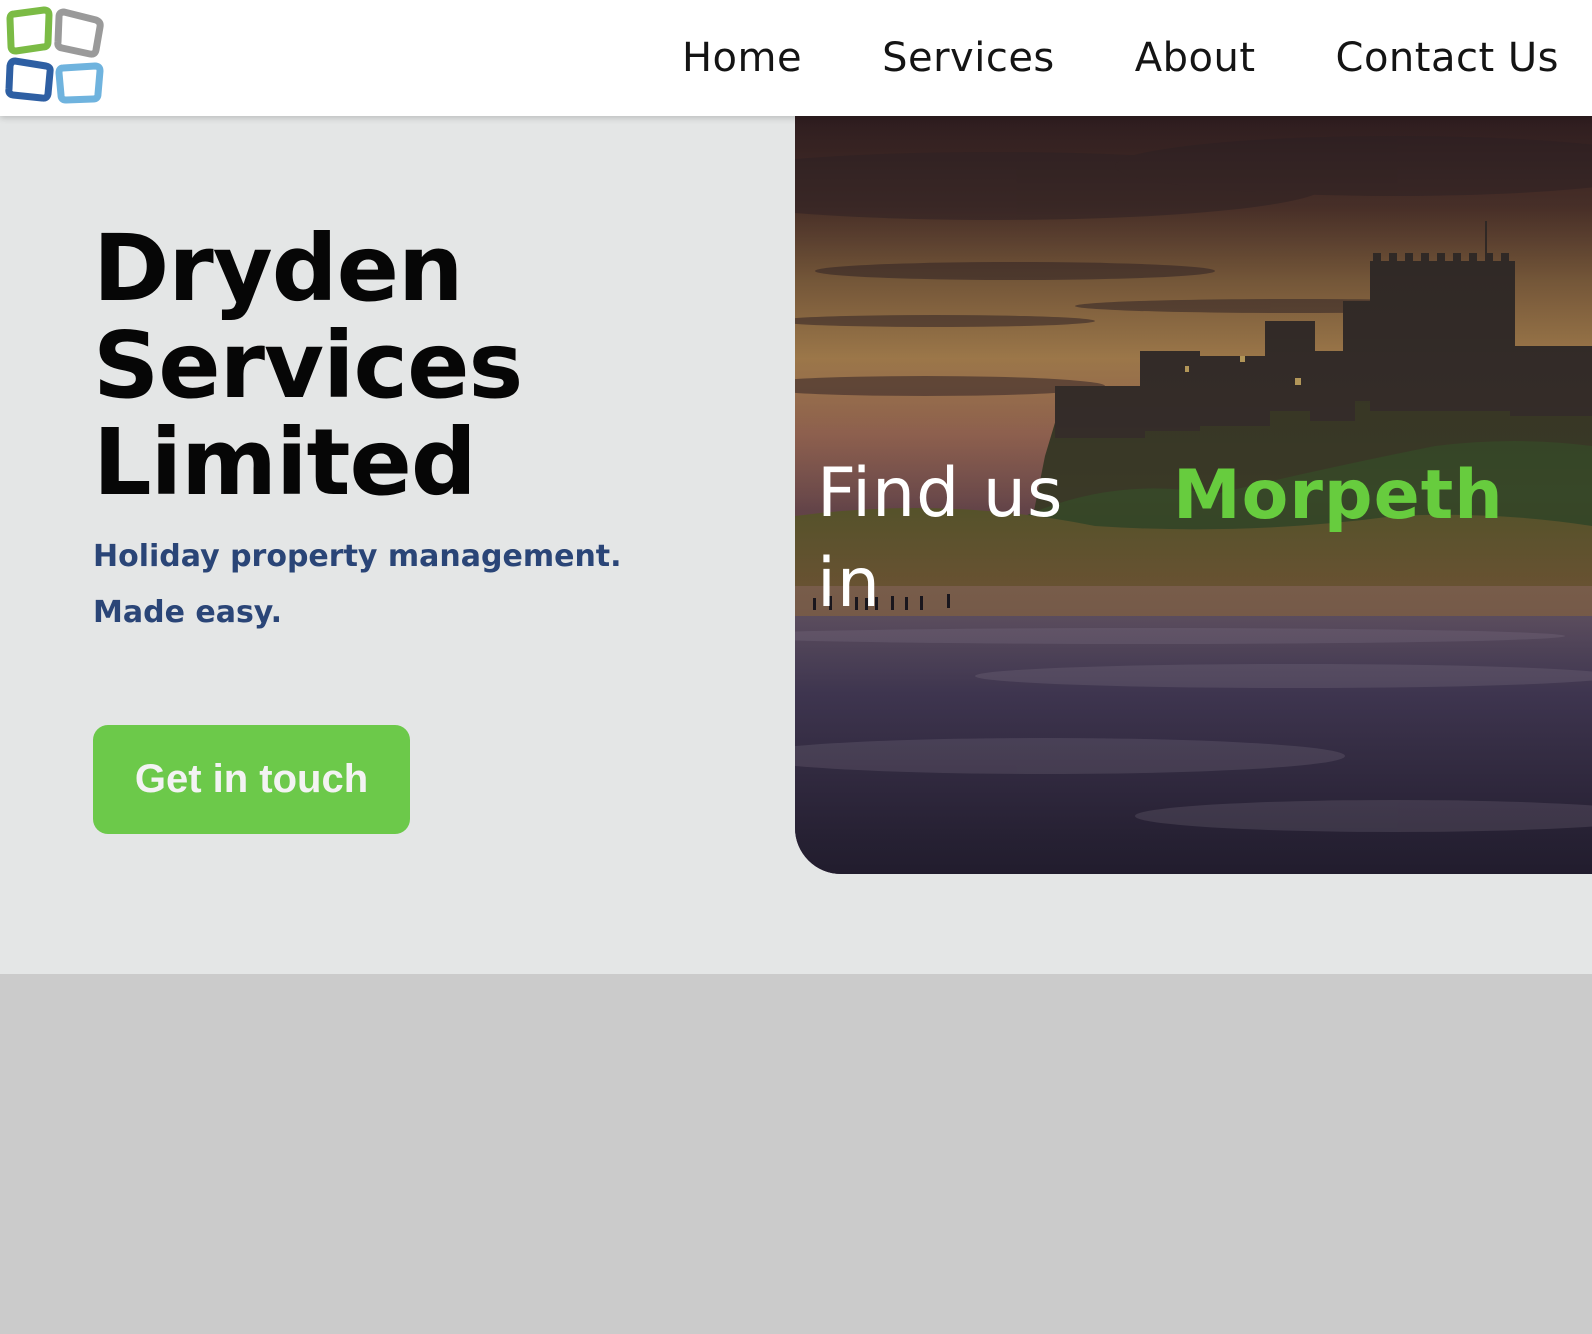 This screenshot has height=1334, width=1592. What do you see at coordinates (278, 268) in the screenshot?
I see `title-line: Dryden` at bounding box center [278, 268].